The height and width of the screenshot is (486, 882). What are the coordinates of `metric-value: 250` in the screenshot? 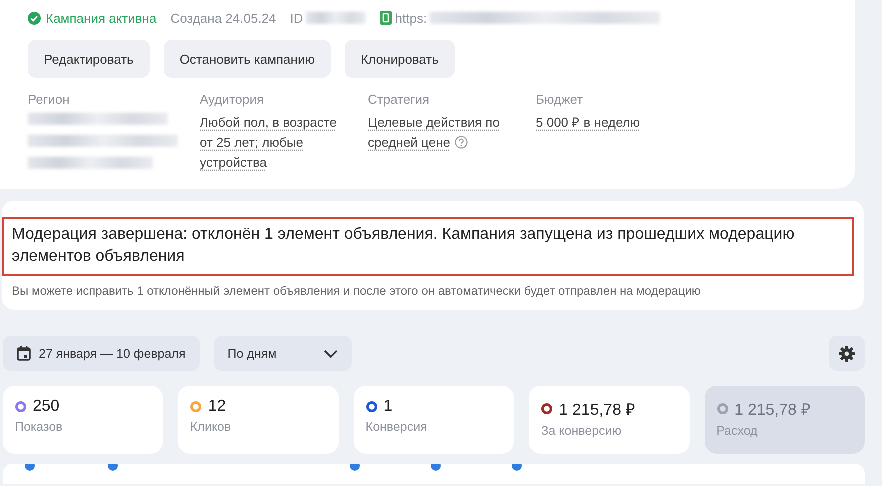 It's located at (46, 407).